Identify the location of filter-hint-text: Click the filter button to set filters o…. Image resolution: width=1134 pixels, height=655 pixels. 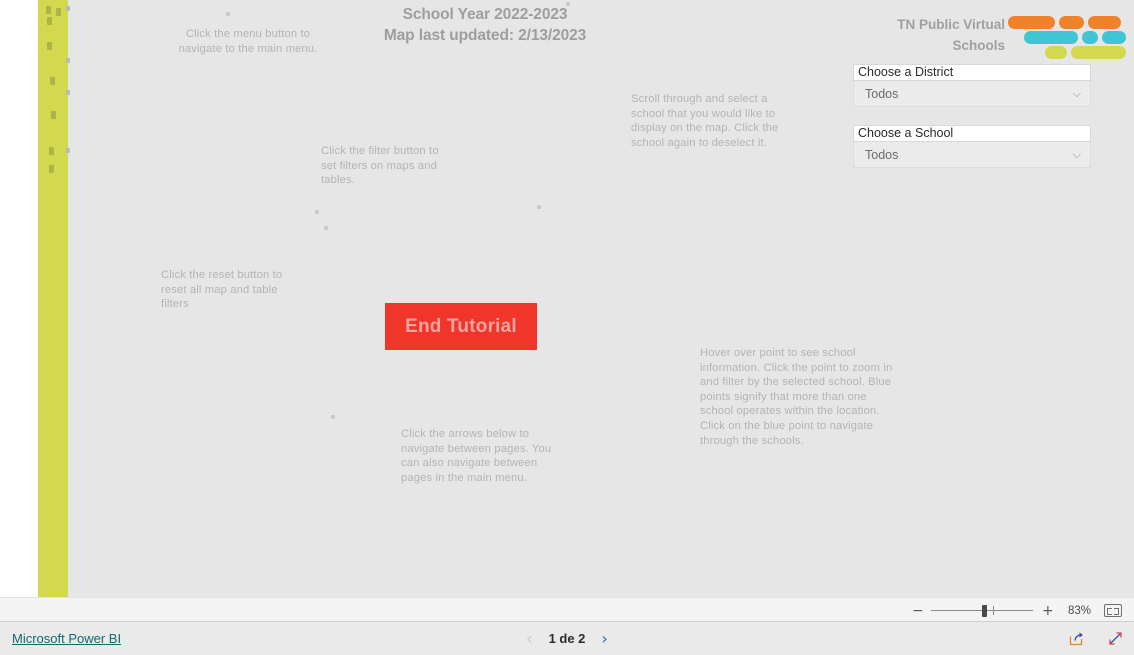
(380, 166).